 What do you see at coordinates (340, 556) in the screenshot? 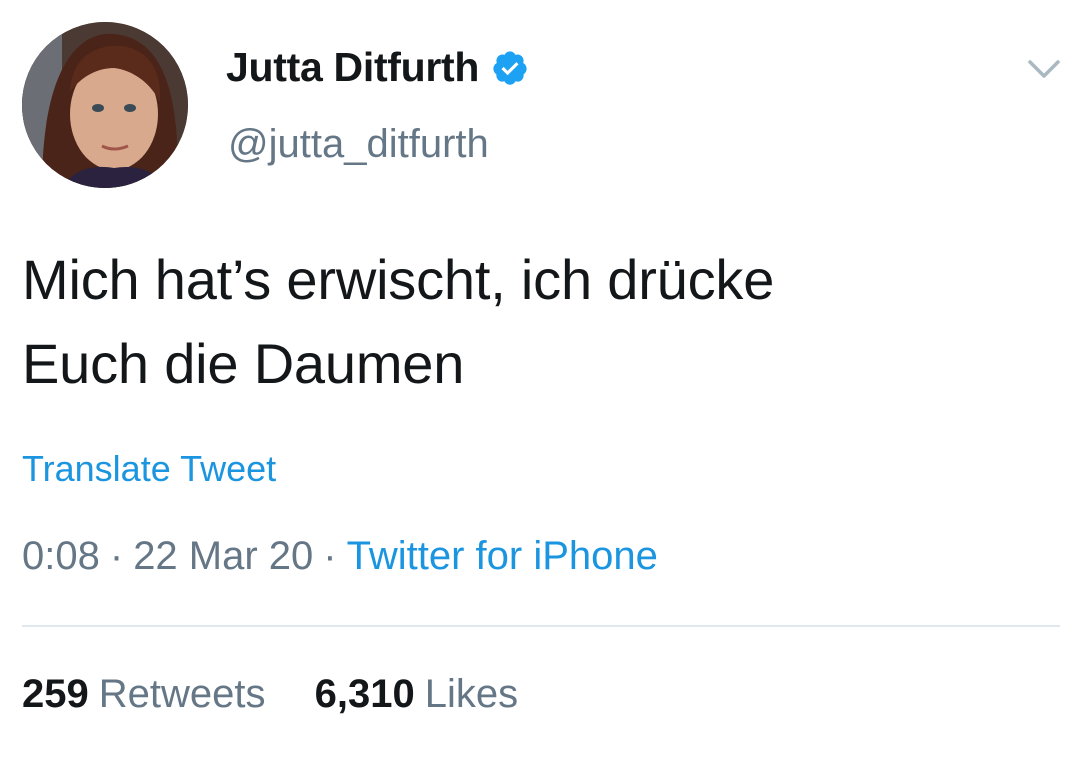
I see `tweet-metadata: 0:08 · 22 Mar 20 · Twitter for iPhone` at bounding box center [340, 556].